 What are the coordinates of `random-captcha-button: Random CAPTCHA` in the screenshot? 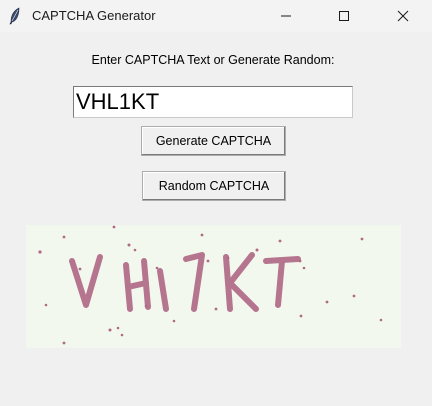 It's located at (214, 186).